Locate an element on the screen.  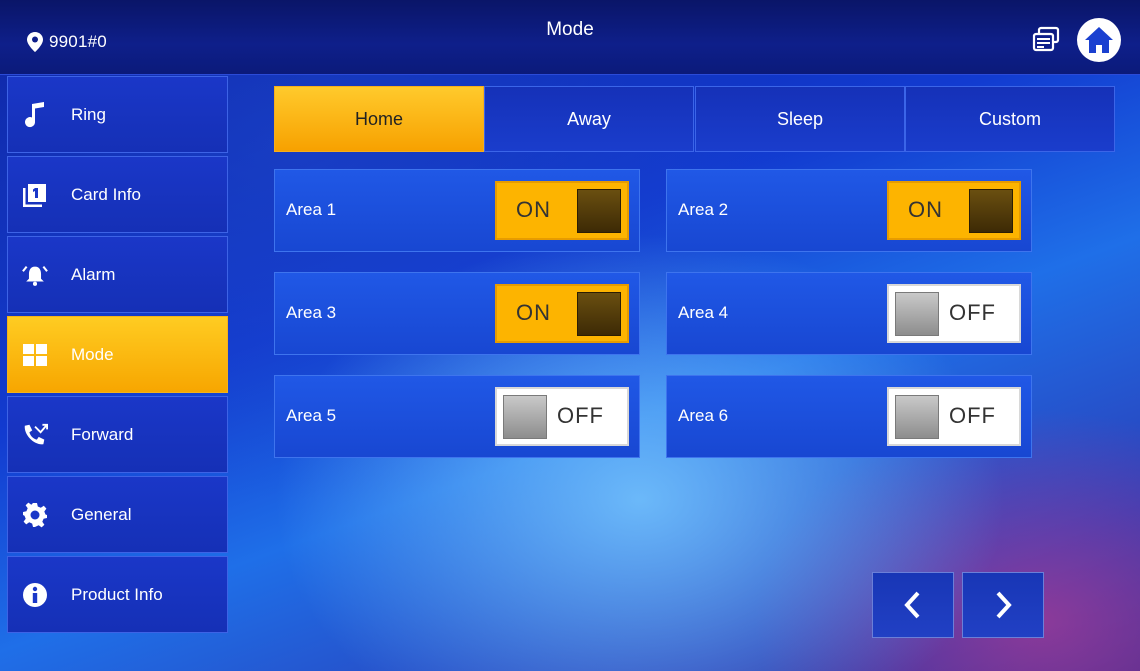
info-icon is located at coordinates (35, 595).